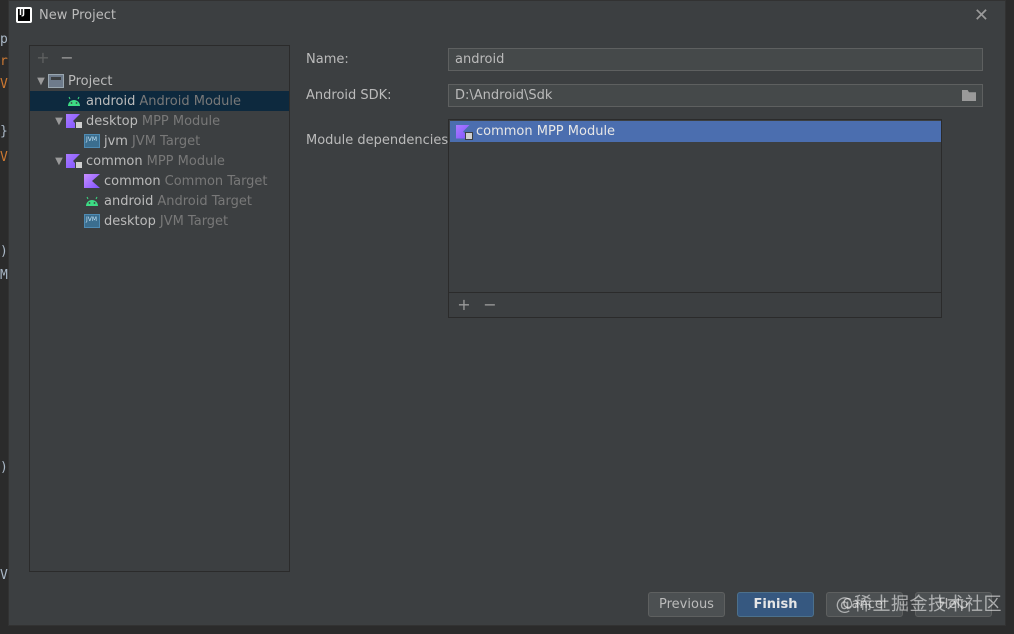  What do you see at coordinates (77, 15) in the screenshot?
I see `dialog-title: New Project` at bounding box center [77, 15].